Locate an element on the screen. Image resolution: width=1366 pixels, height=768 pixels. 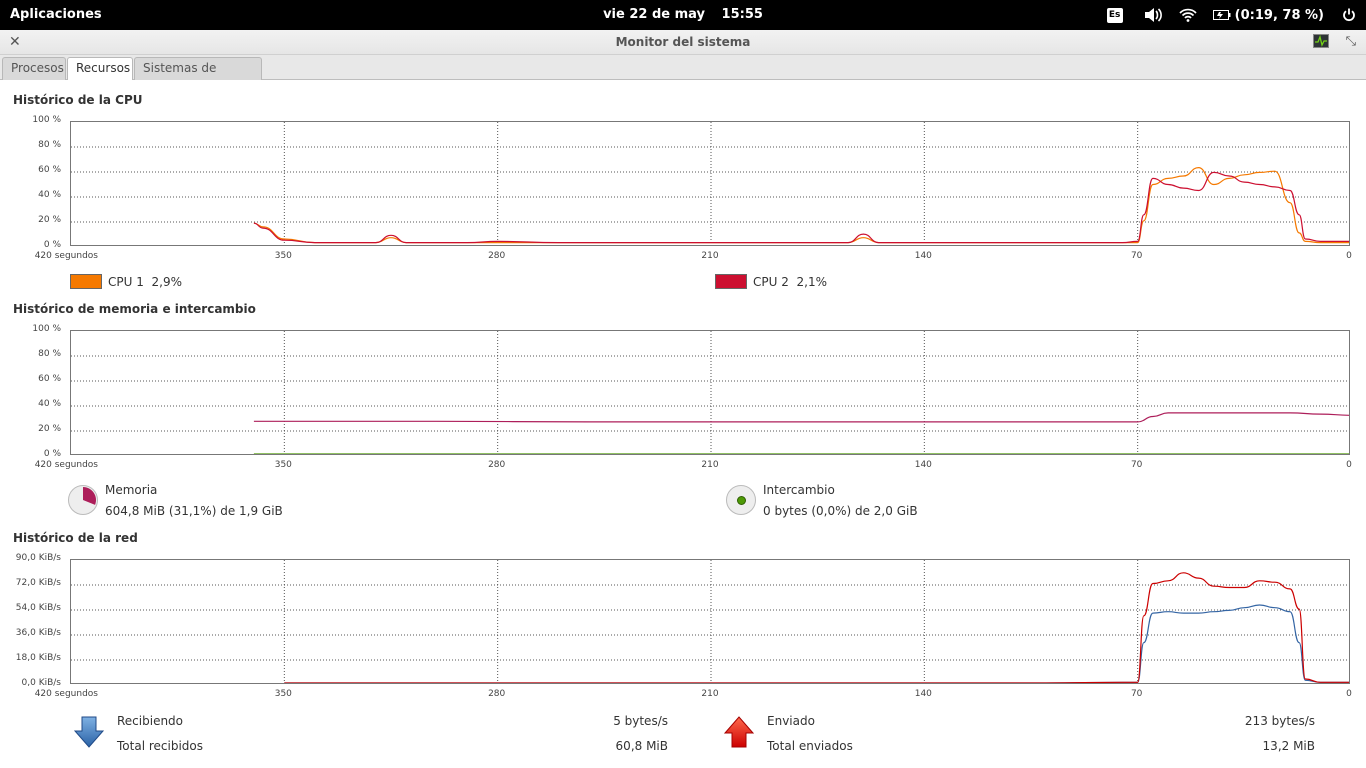
tab-bar: Procesos Recursos Sistemas de archivos is located at coordinates (683, 75).